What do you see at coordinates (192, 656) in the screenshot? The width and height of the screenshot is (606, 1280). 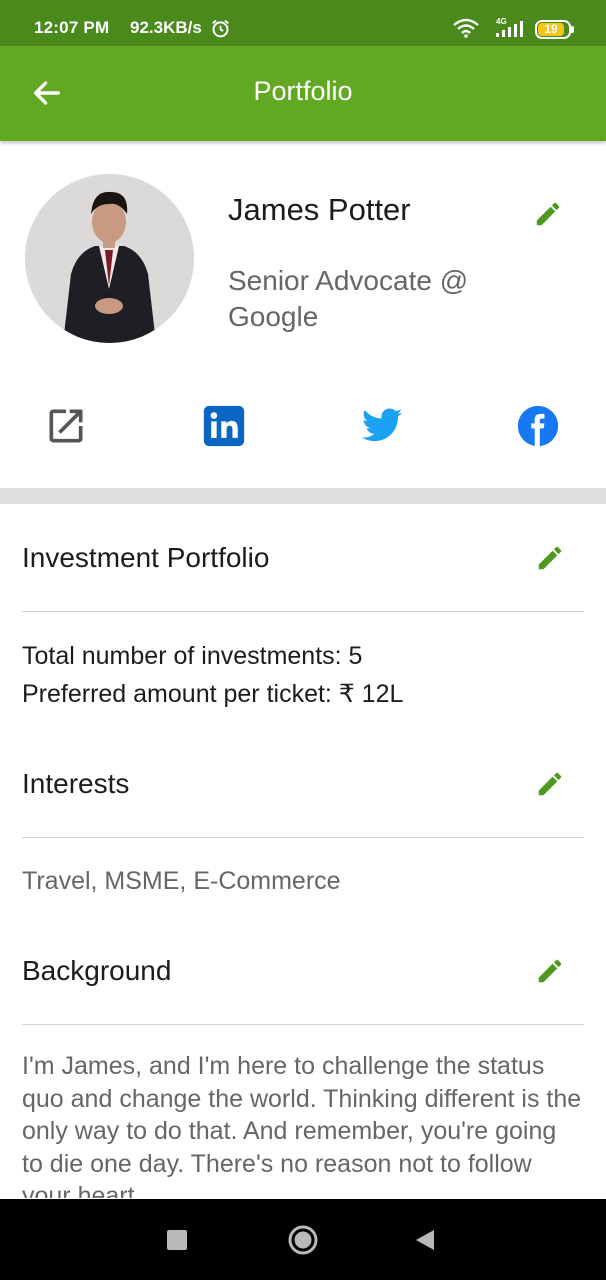 I see `investment-count: Total number of investments: 5` at bounding box center [192, 656].